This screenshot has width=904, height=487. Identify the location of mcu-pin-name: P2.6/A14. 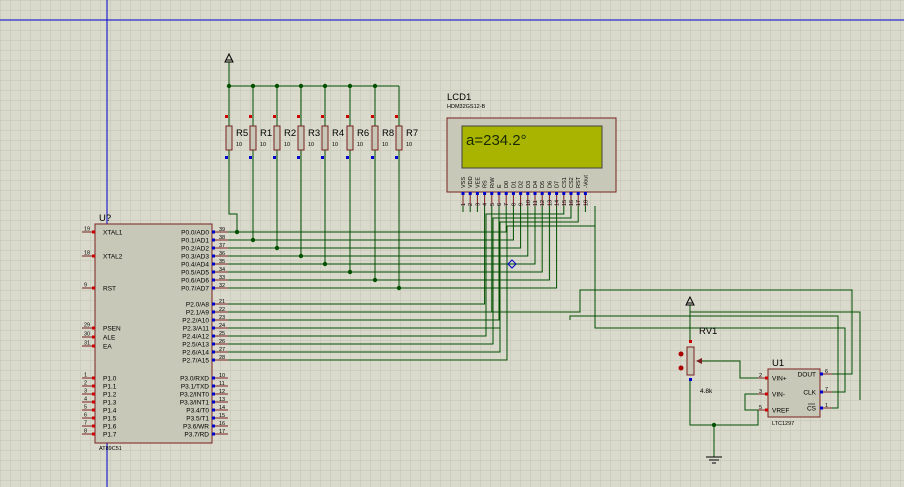
(195, 353).